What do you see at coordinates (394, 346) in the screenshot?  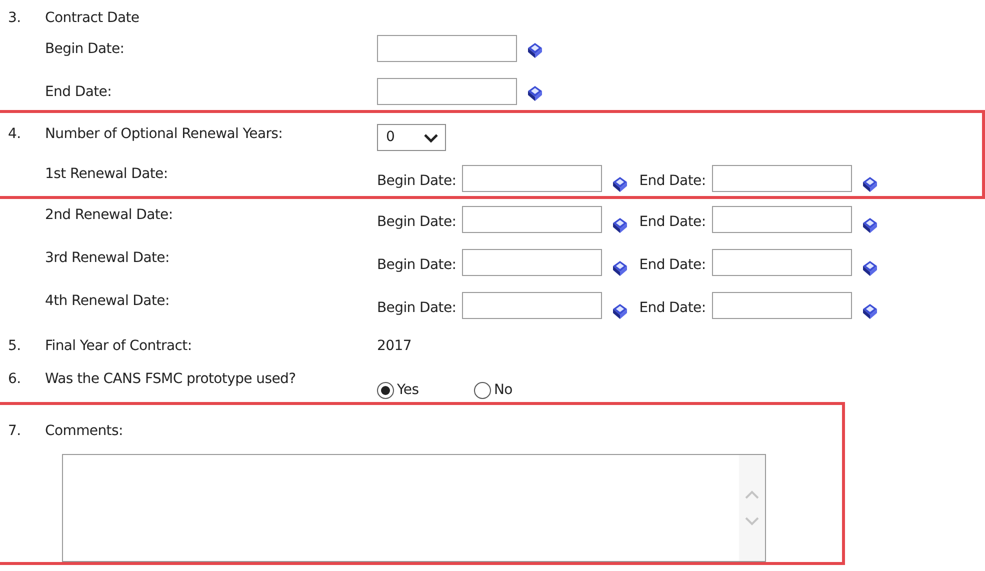 I see `field-value: 2017` at bounding box center [394, 346].